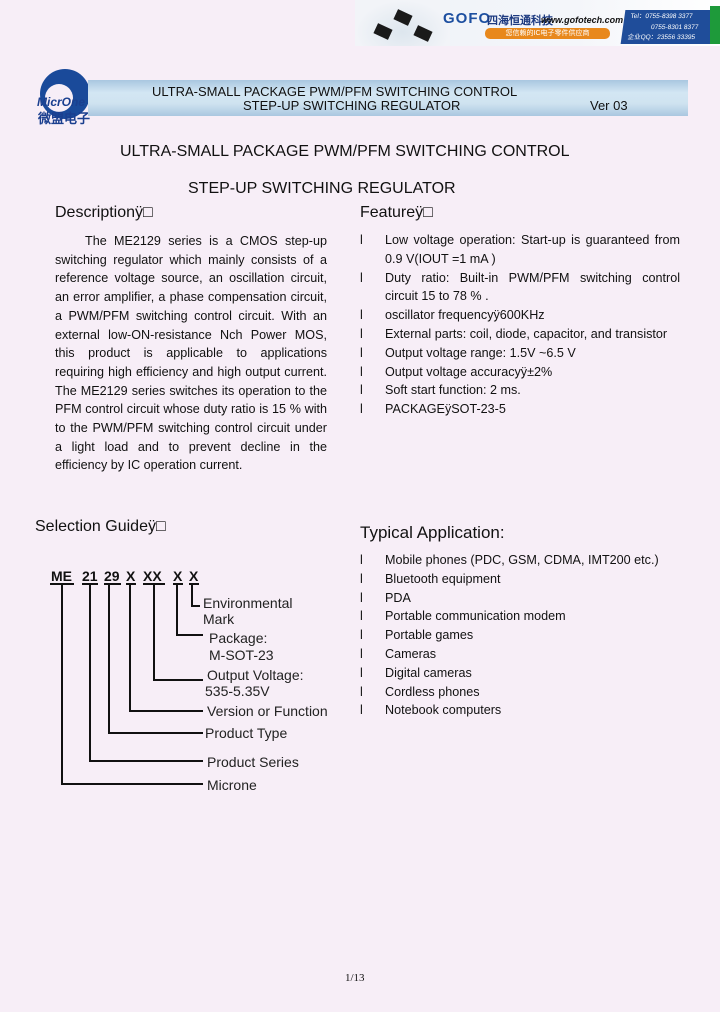 The width and height of the screenshot is (720, 1012). I want to click on label-series: Product Series, so click(253, 762).